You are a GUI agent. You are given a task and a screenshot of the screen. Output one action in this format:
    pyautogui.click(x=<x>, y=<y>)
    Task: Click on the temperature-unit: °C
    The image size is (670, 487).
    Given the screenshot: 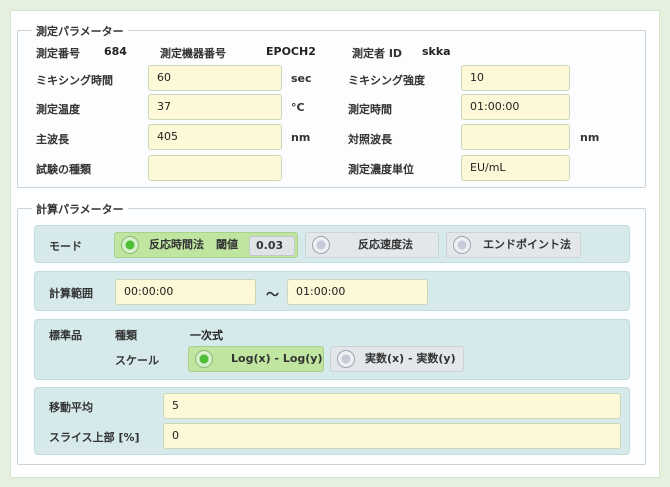 What is the action you would take?
    pyautogui.click(x=298, y=107)
    